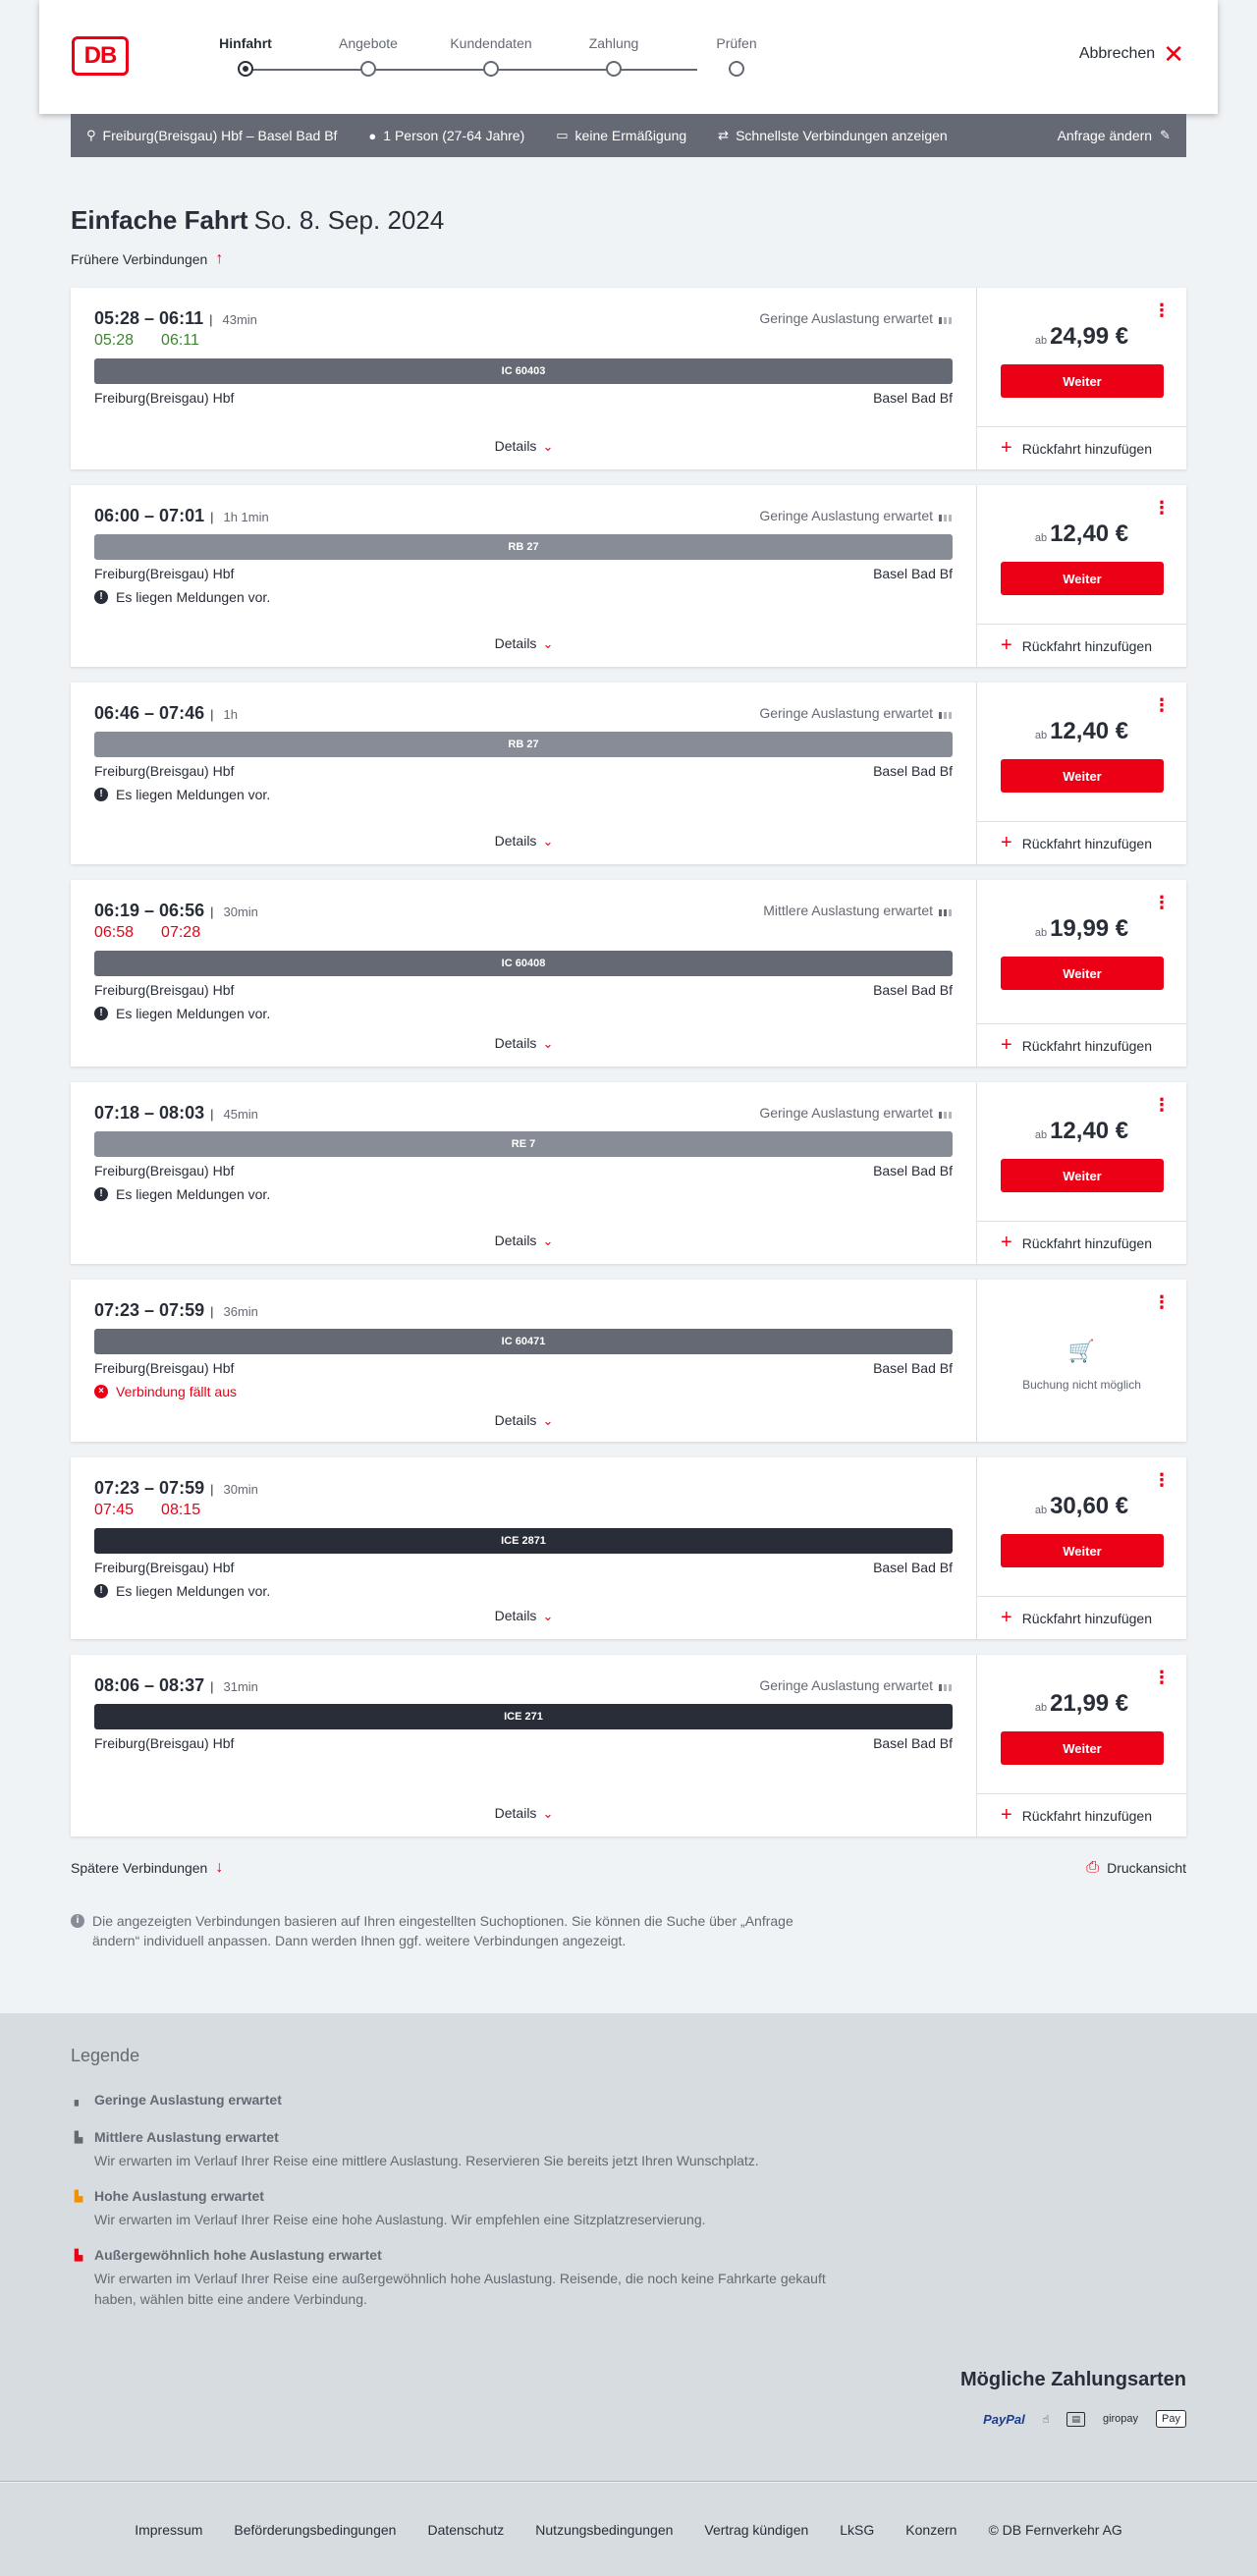 The width and height of the screenshot is (1257, 2576). Describe the element at coordinates (523, 964) in the screenshot. I see `train-bar: IC 60408` at that location.